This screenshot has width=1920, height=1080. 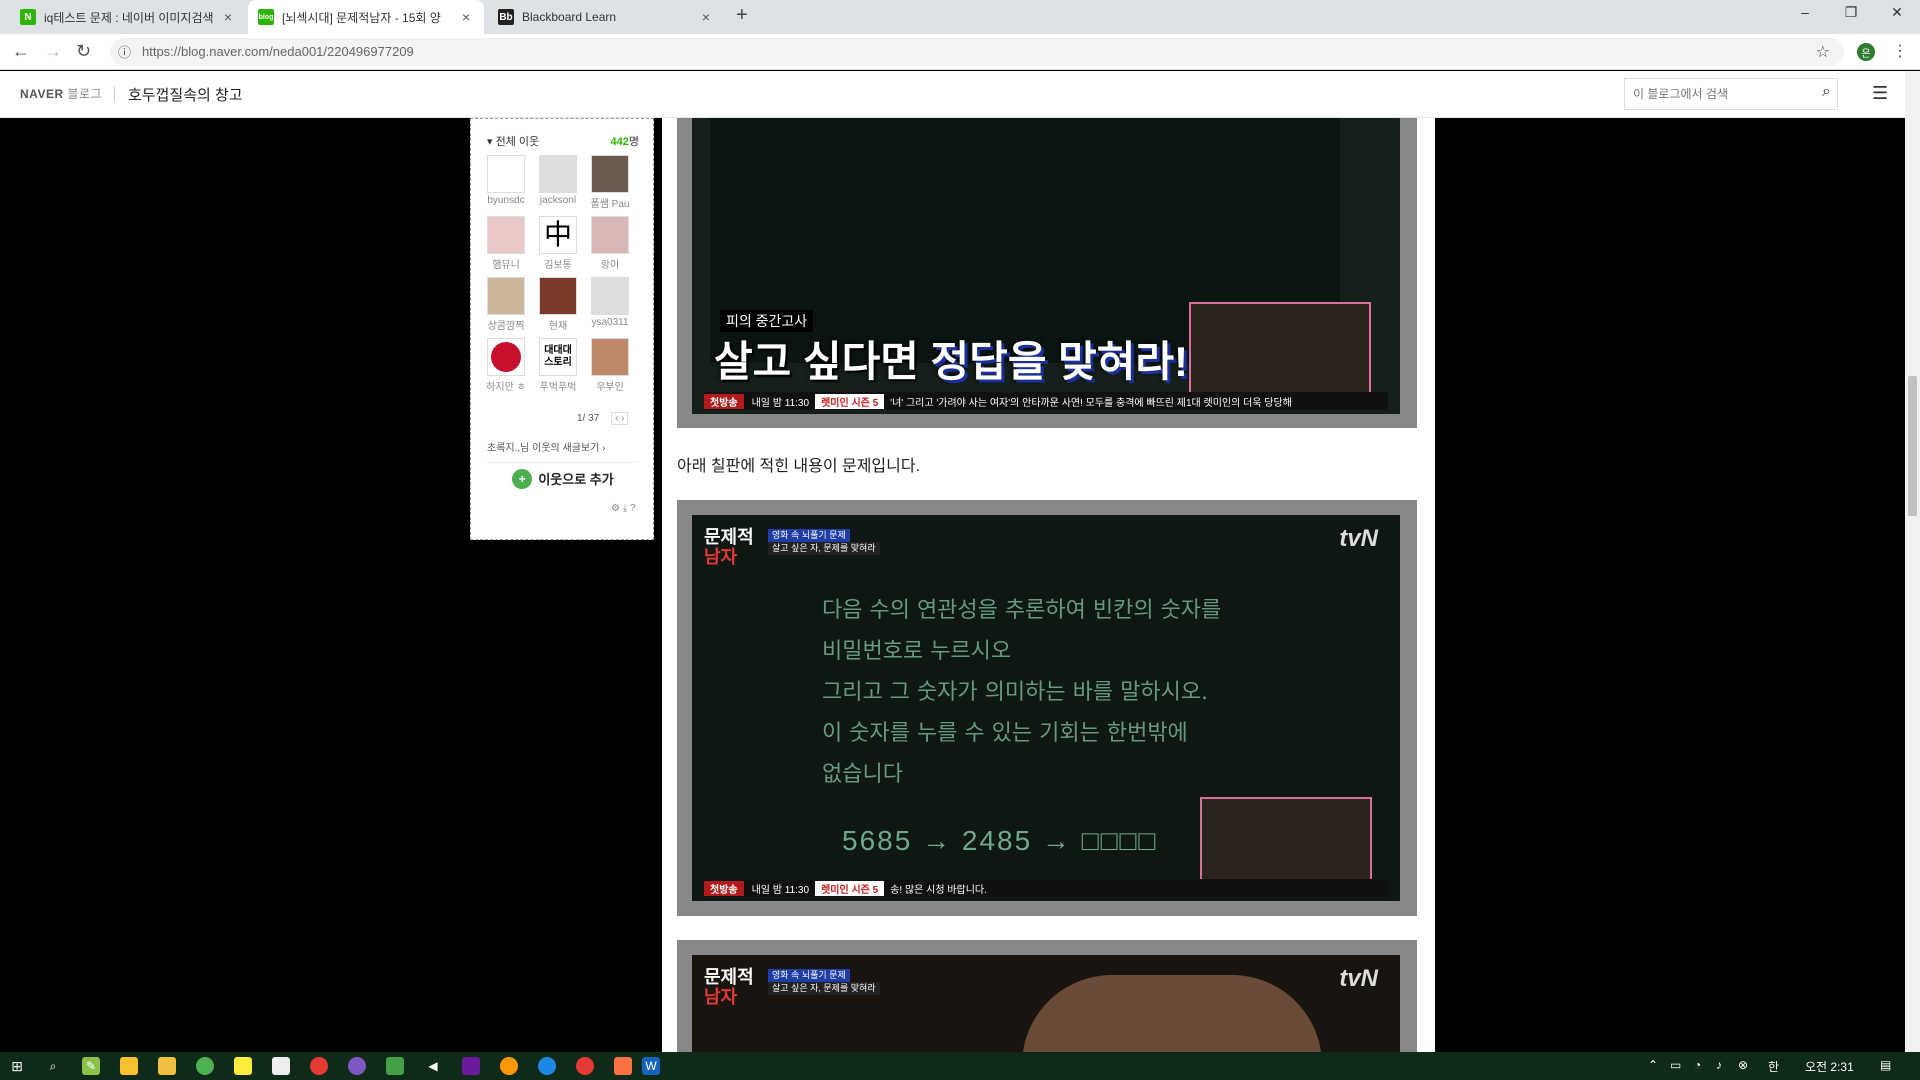 What do you see at coordinates (1000, 840) in the screenshot?
I see `chalkboard-equation: 5685 → 2485 → □□□□` at bounding box center [1000, 840].